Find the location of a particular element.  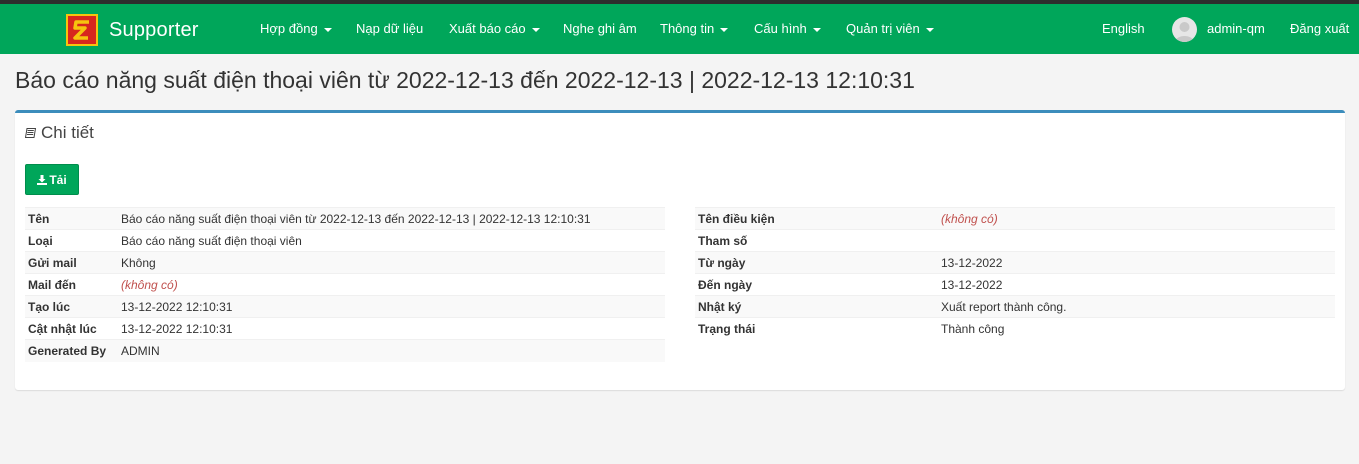

nav-thong-tin: Thông tin is located at coordinates (694, 29).